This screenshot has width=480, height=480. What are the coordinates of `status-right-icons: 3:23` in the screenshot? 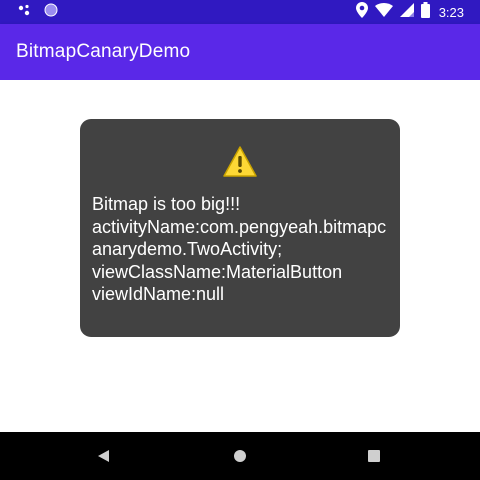 It's located at (409, 12).